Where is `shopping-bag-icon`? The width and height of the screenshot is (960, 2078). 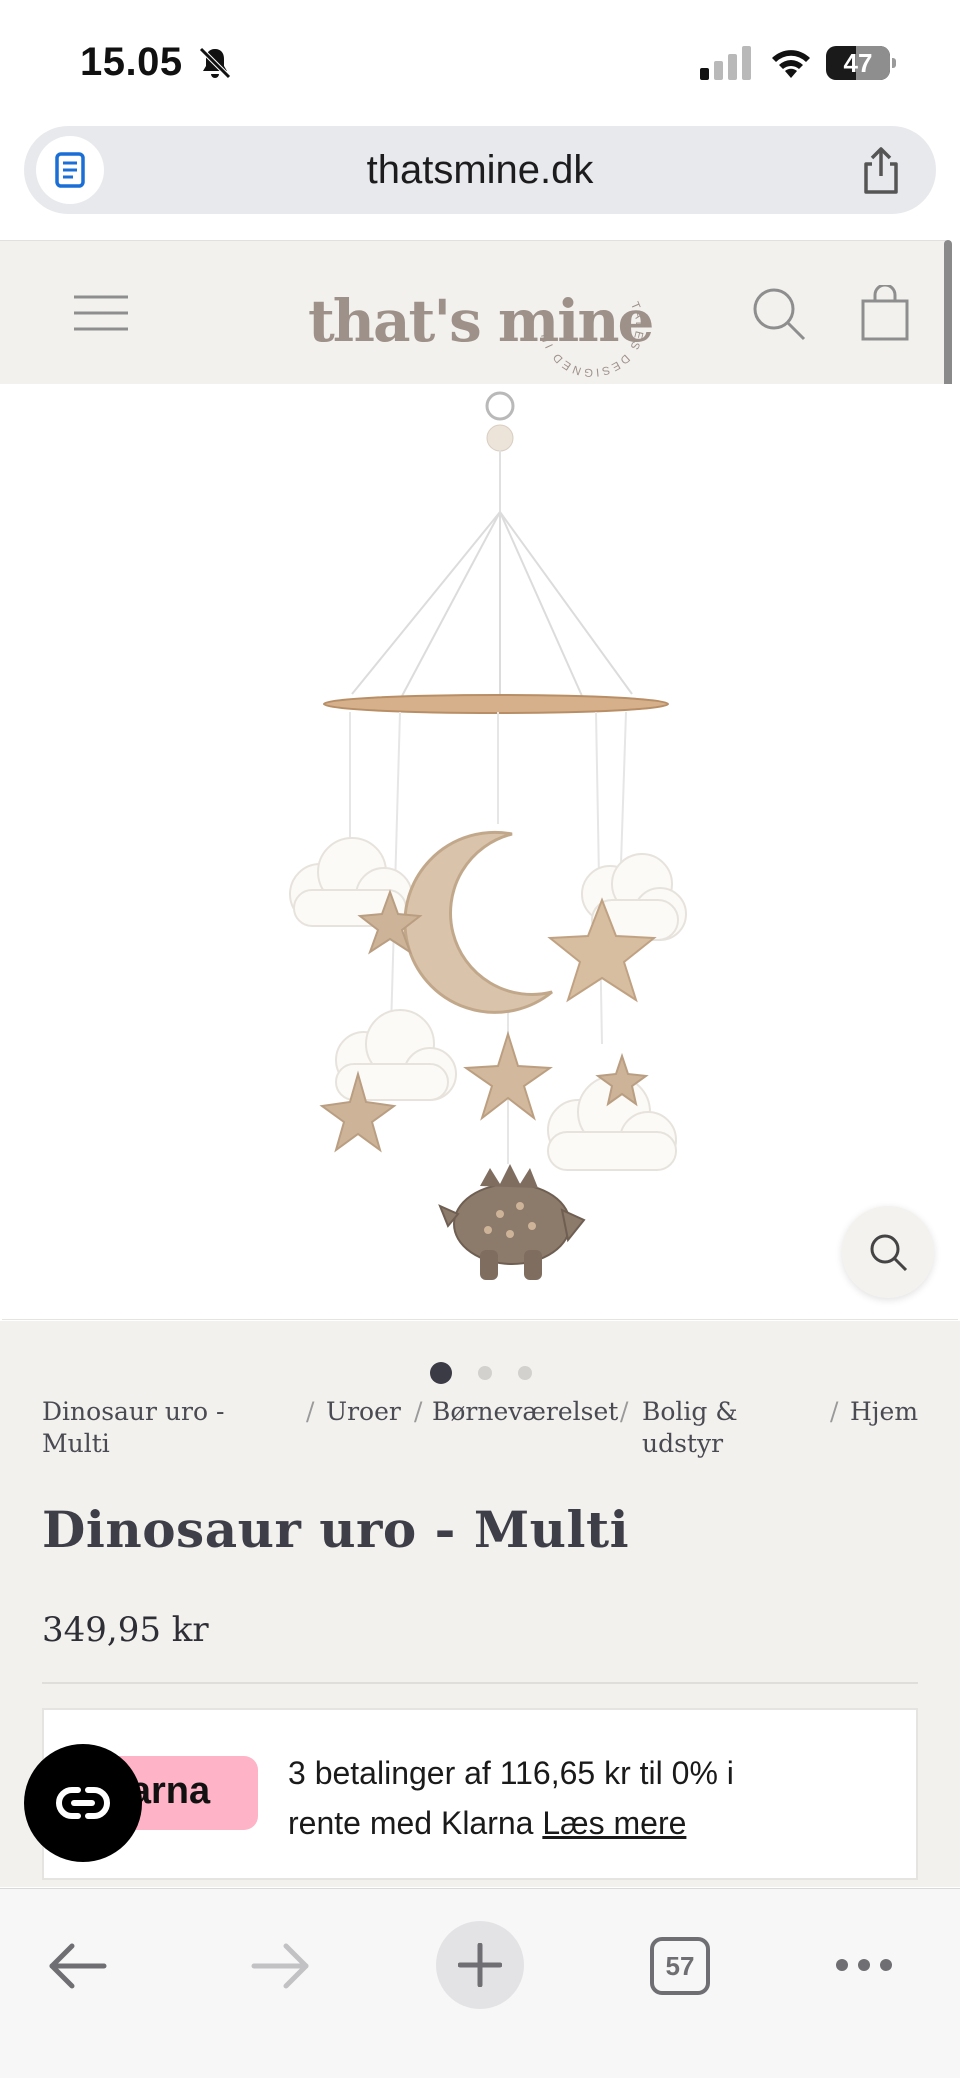
shopping-bag-icon is located at coordinates (885, 313).